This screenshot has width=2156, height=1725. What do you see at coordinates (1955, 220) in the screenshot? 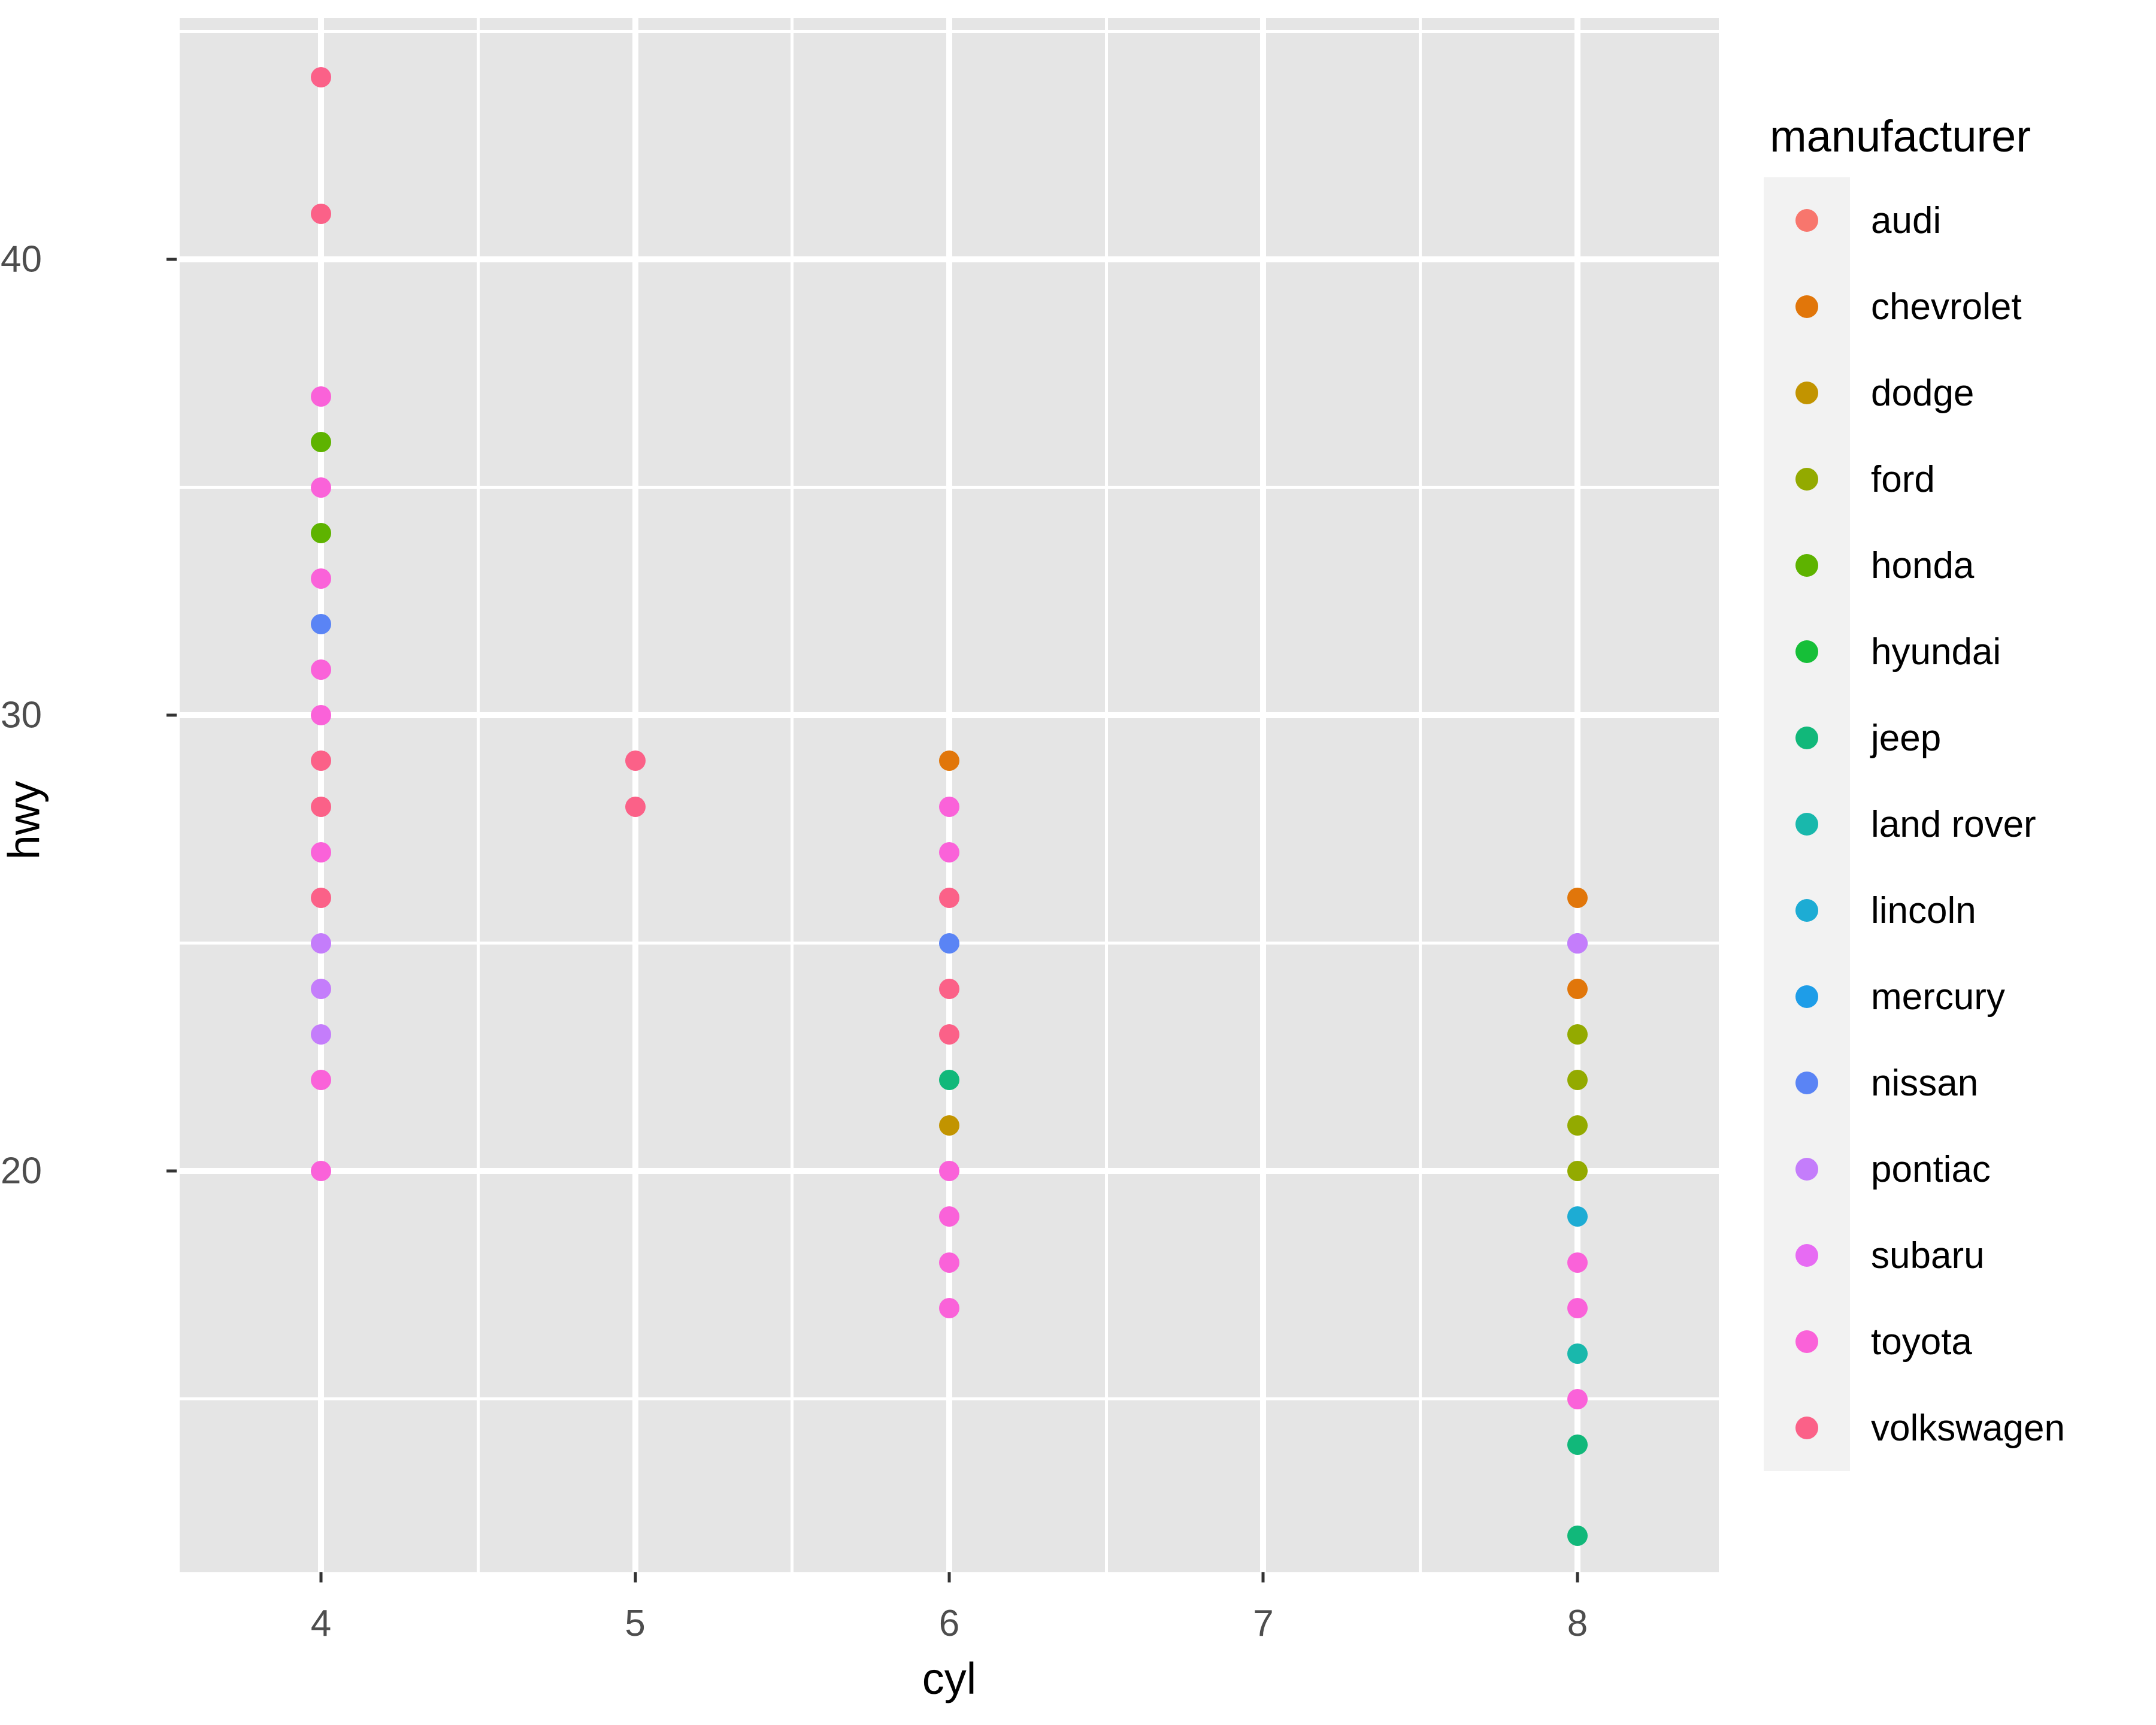
I see `legend-item-audi: audi` at bounding box center [1955, 220].